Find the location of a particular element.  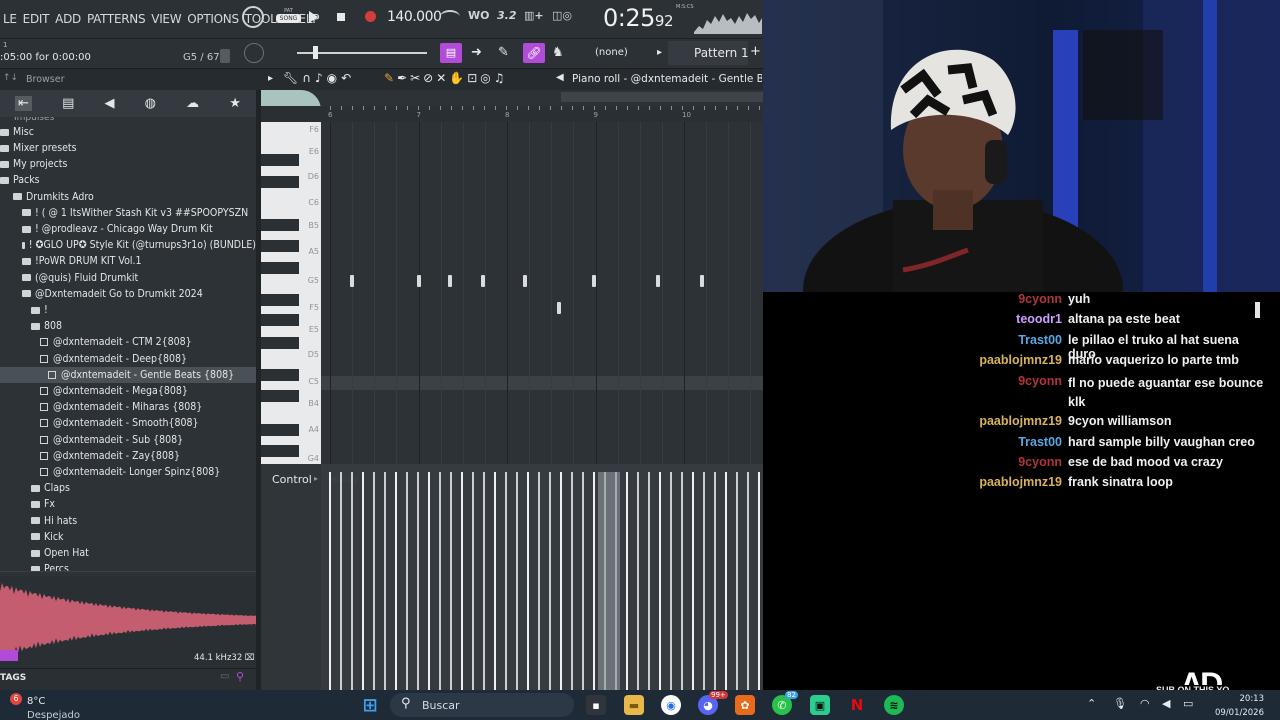

event-editor: Control ▸ Velocity is located at coordinates (512, 577).